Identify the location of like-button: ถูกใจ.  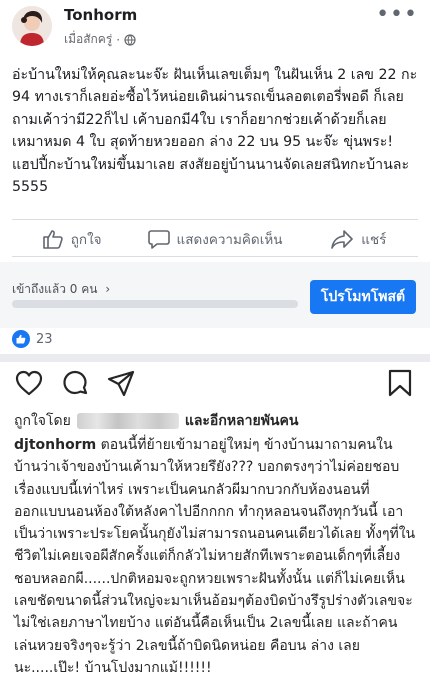
(71, 239).